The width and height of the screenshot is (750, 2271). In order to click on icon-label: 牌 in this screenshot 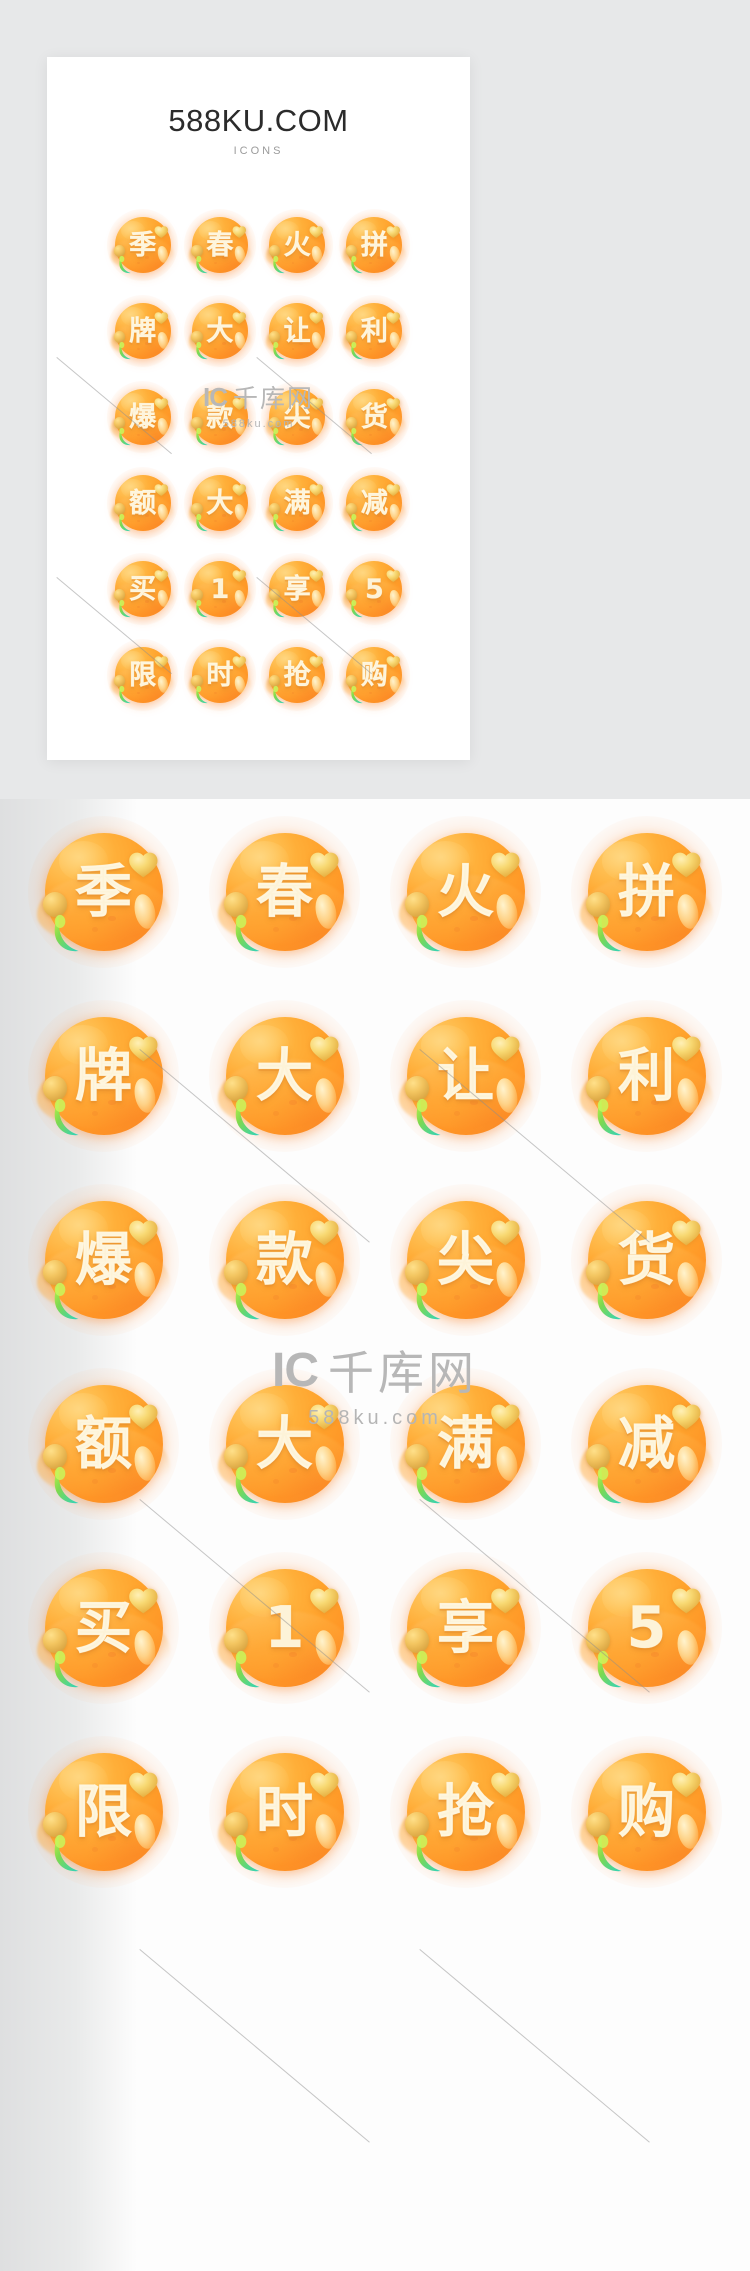, I will do `click(143, 331)`.